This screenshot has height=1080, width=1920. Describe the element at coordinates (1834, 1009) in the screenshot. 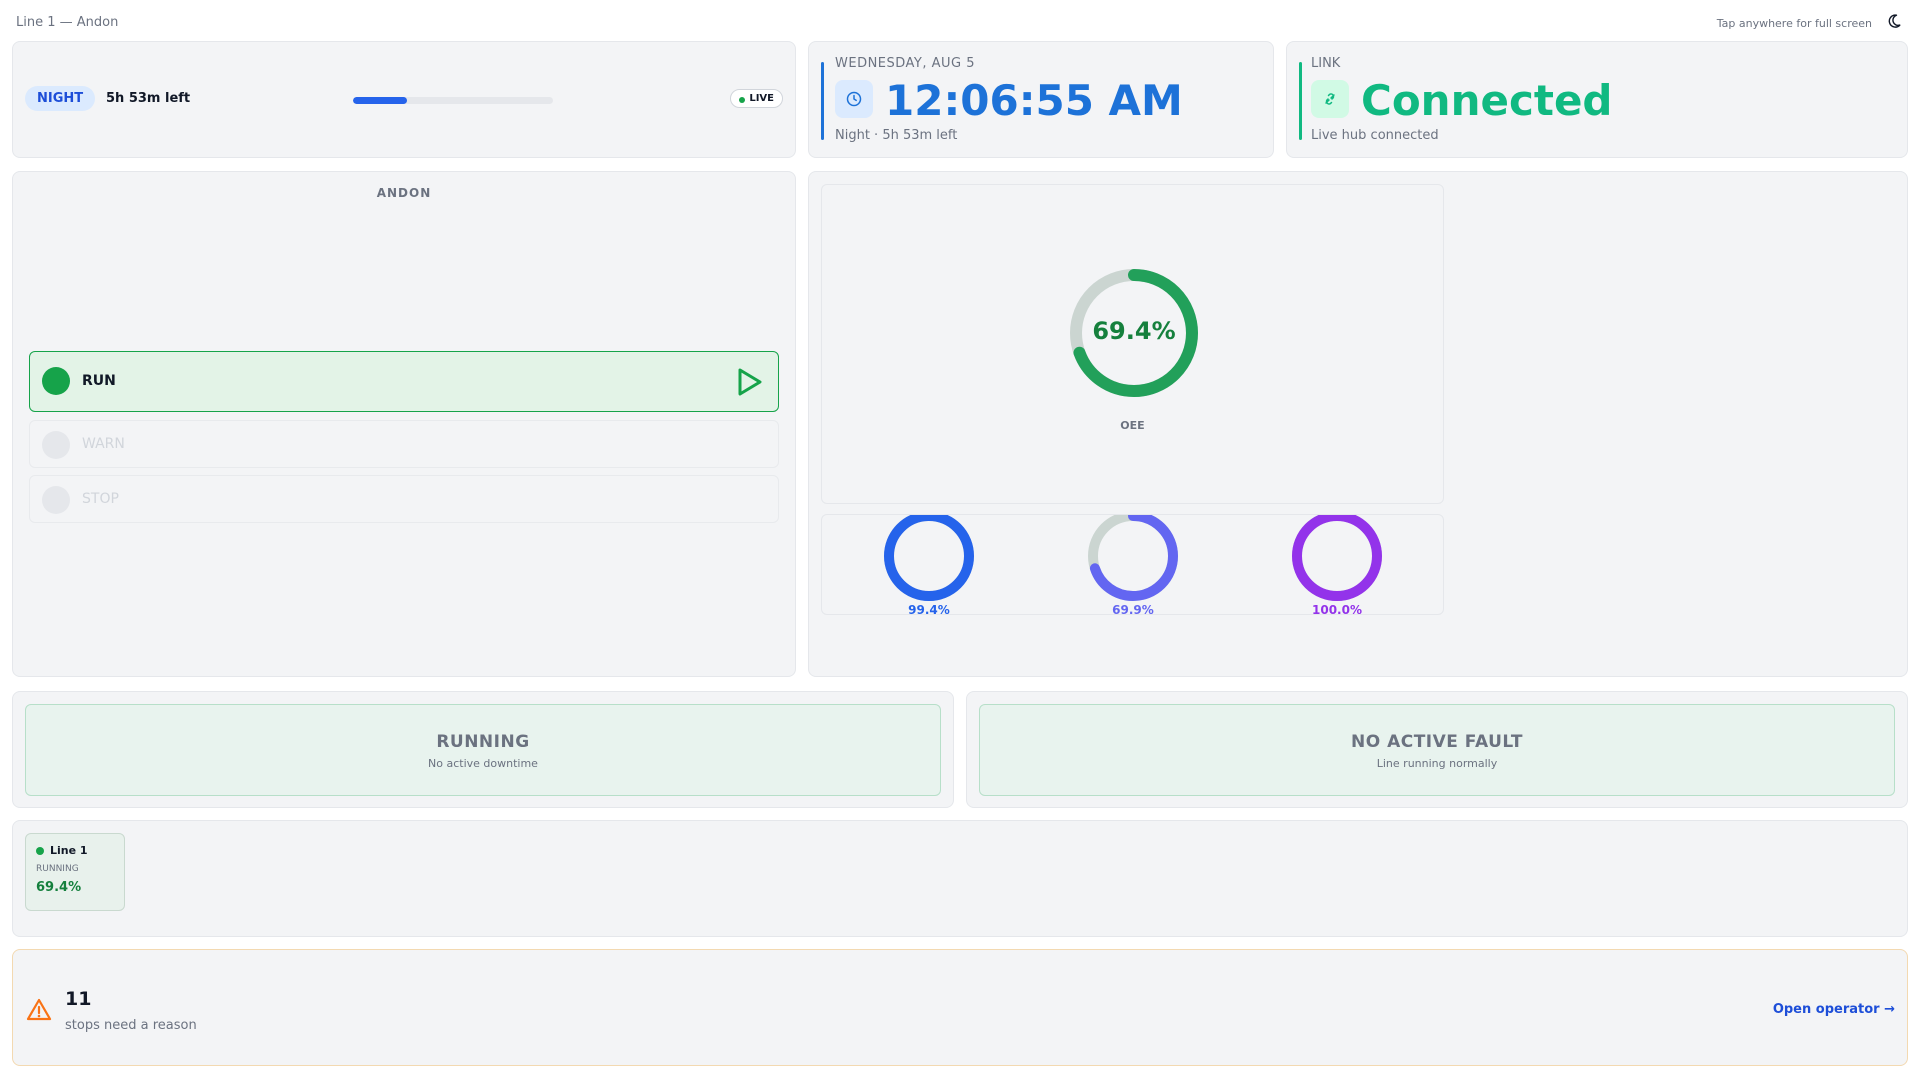

I see `open-operator-link: Open operator →` at that location.